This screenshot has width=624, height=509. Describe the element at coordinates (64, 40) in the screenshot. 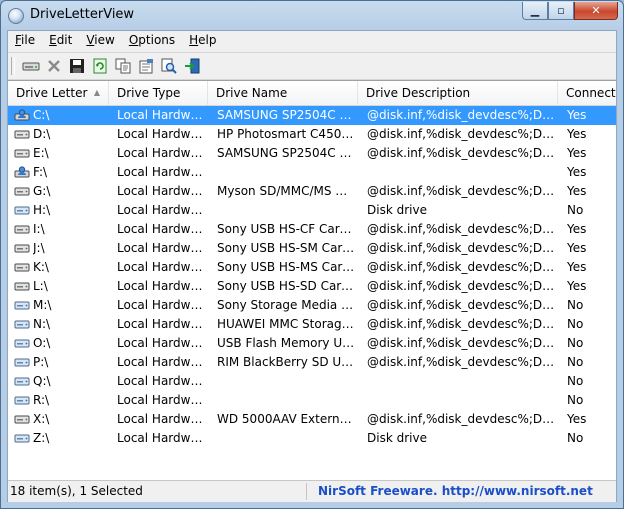

I see `menu-edit-label: dit` at that location.